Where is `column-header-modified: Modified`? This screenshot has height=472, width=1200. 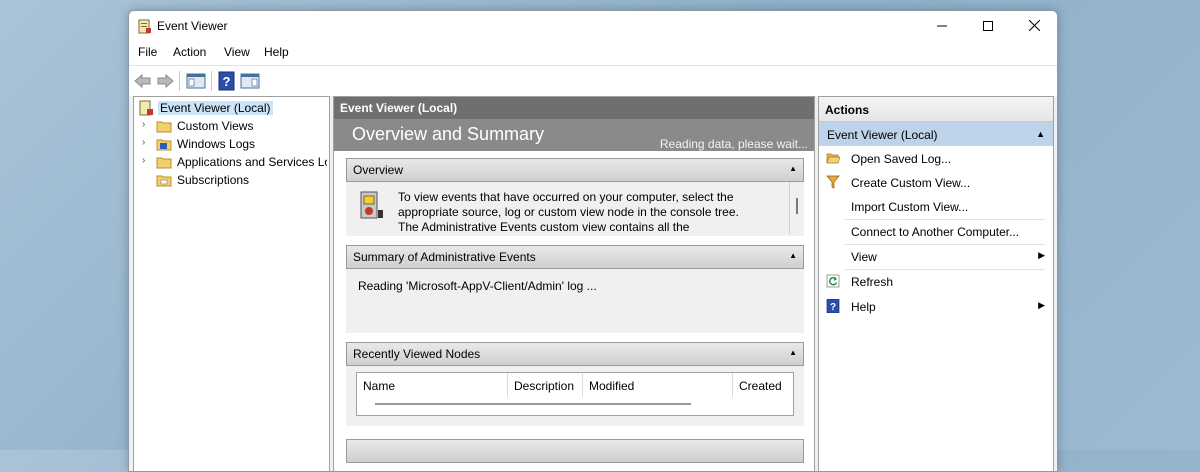
column-header-modified: Modified is located at coordinates (658, 385).